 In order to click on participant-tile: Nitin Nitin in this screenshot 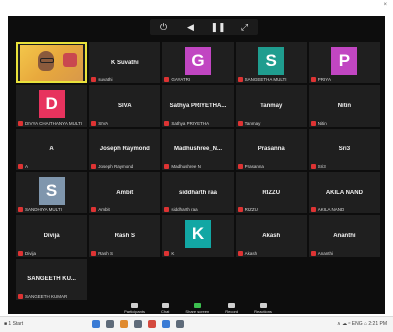, I will do `click(344, 106)`.